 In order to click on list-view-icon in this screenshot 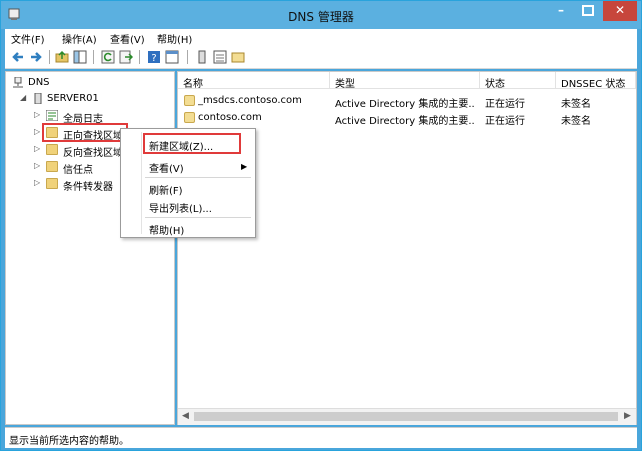, I will do `click(220, 57)`.